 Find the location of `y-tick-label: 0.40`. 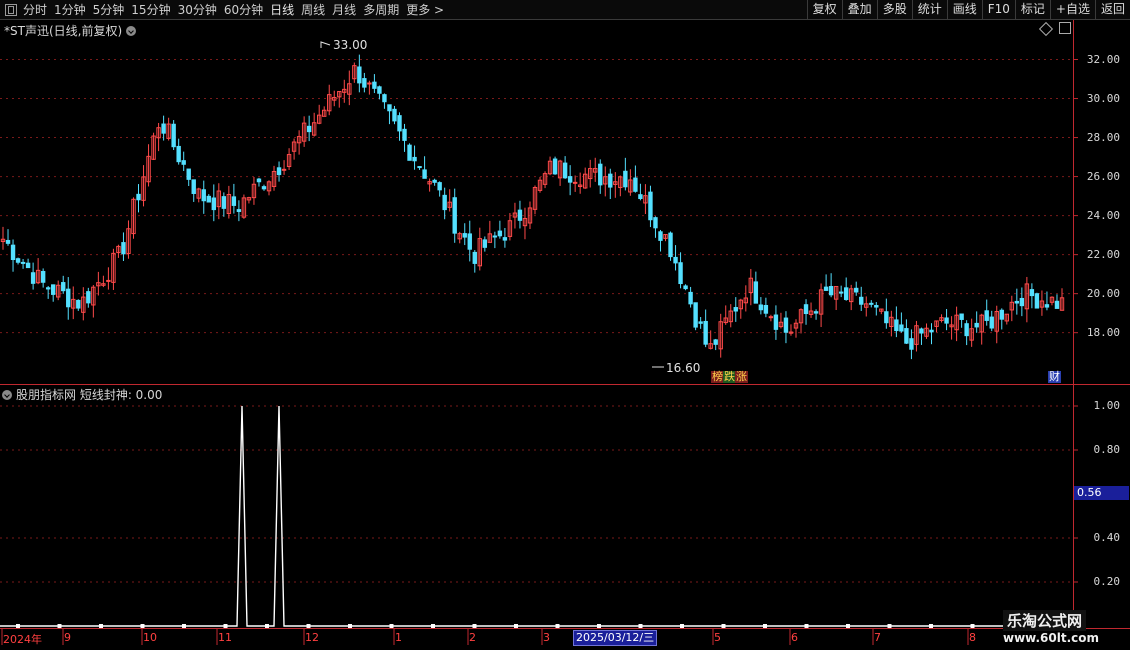

y-tick-label: 0.40 is located at coordinates (1107, 537).